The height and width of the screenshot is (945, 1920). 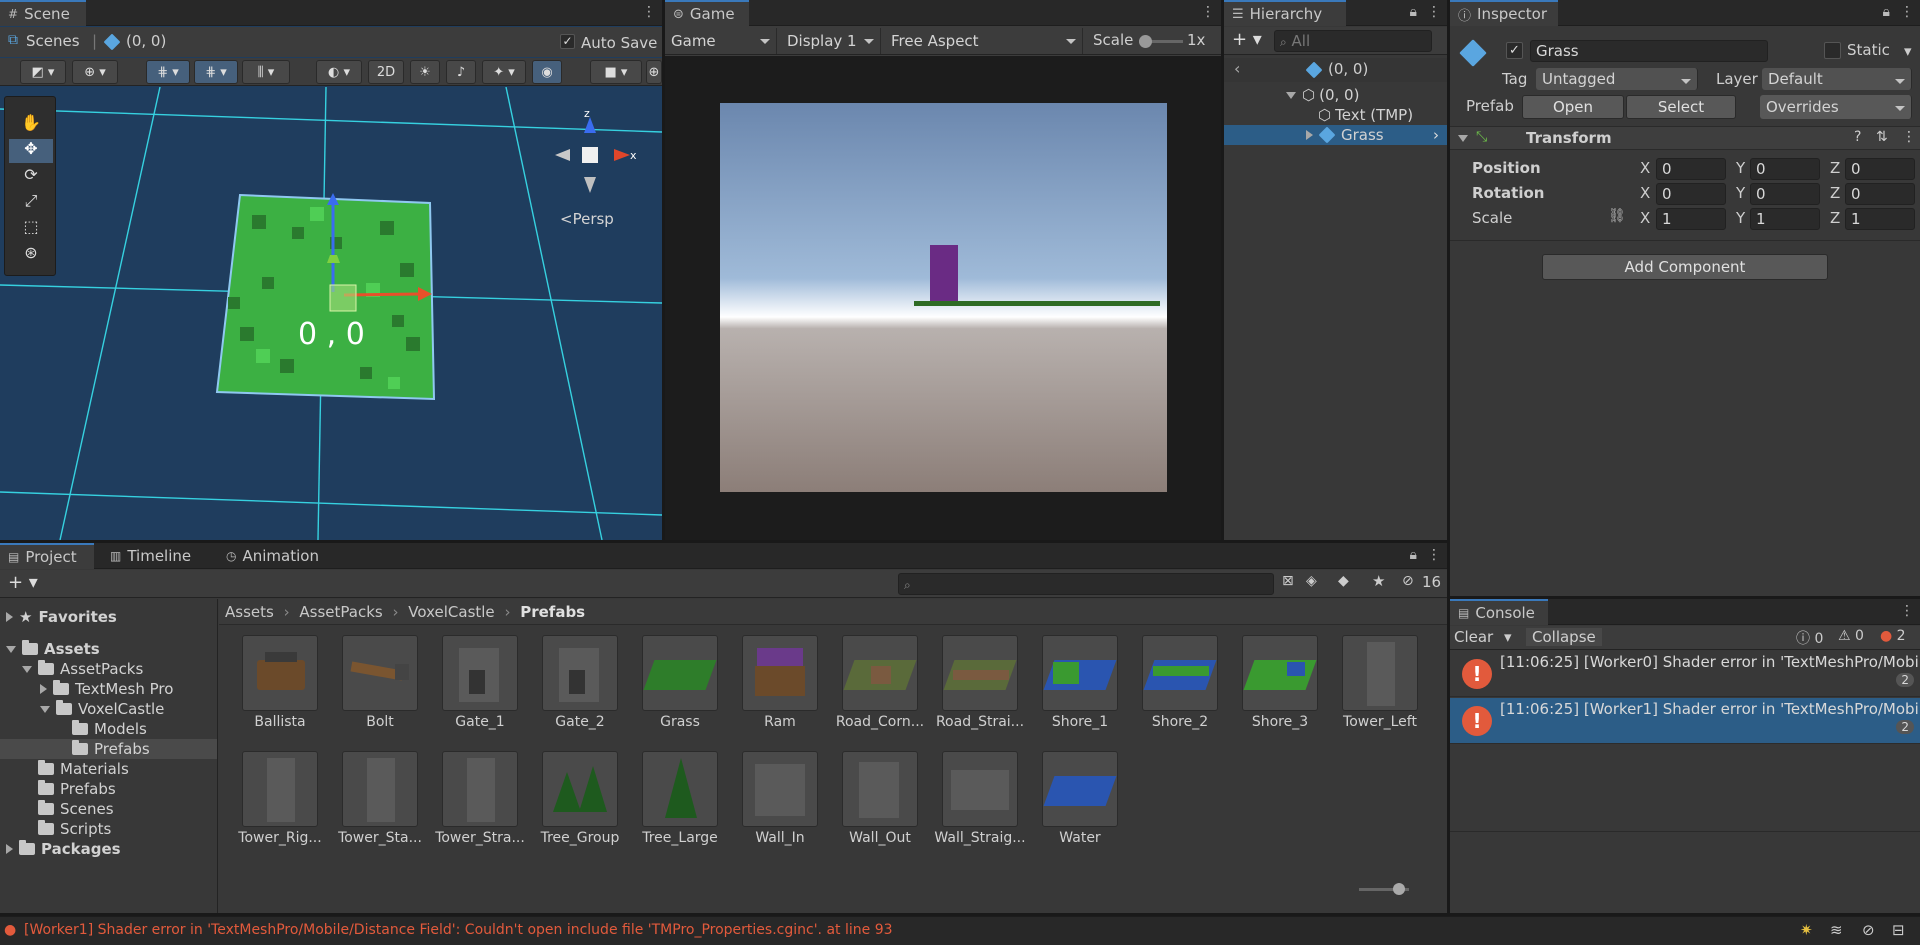 What do you see at coordinates (47, 556) in the screenshot?
I see `tab-project: ▤ Project` at bounding box center [47, 556].